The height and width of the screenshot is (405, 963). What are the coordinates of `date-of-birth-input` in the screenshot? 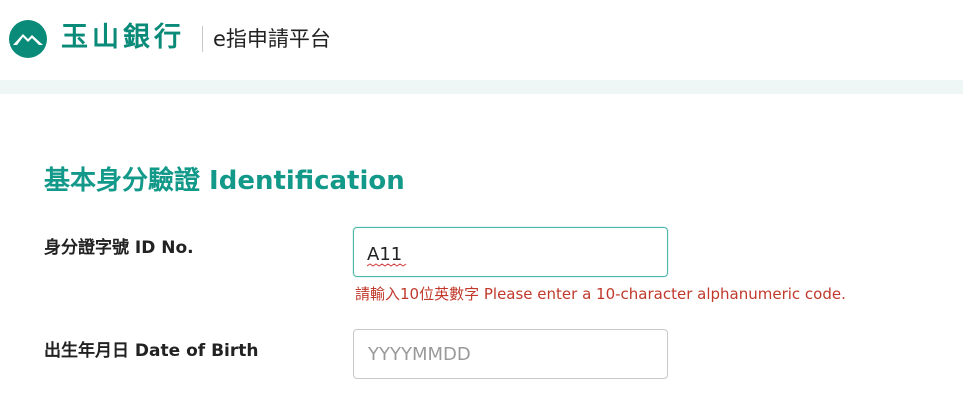 It's located at (510, 354).